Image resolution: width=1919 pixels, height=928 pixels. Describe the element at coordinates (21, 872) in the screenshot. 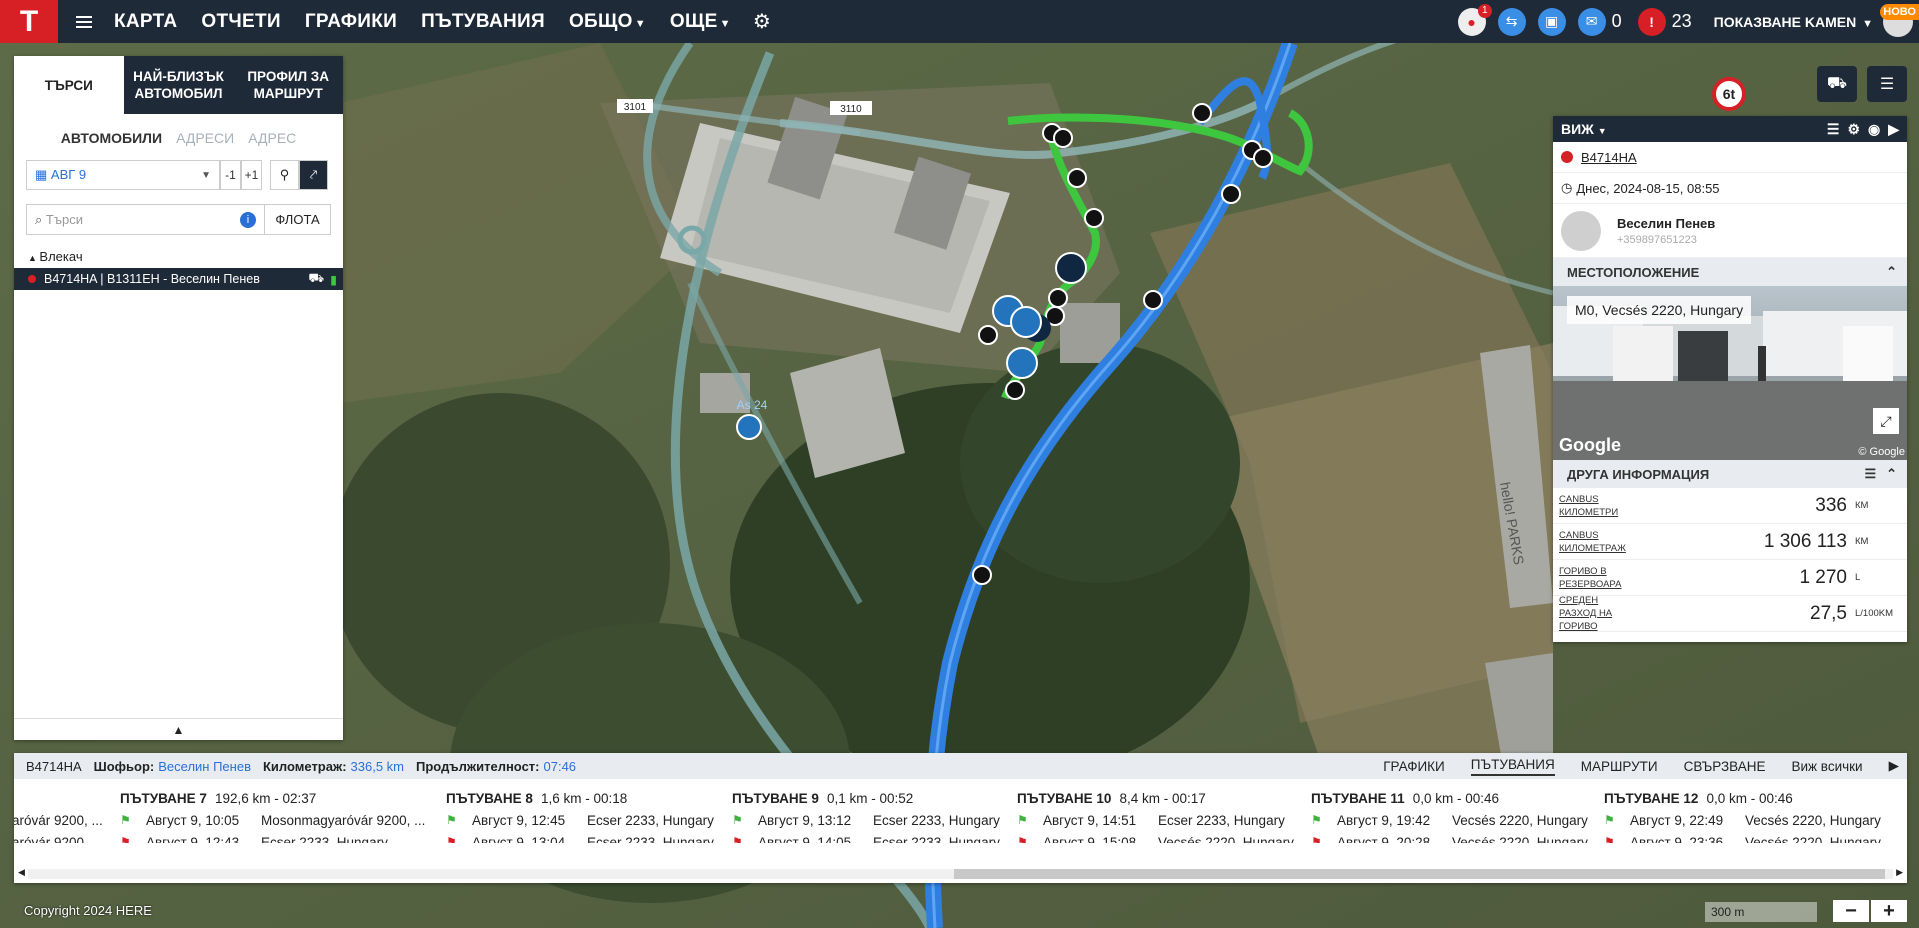

I see `scroll-left-icon: ◀` at that location.